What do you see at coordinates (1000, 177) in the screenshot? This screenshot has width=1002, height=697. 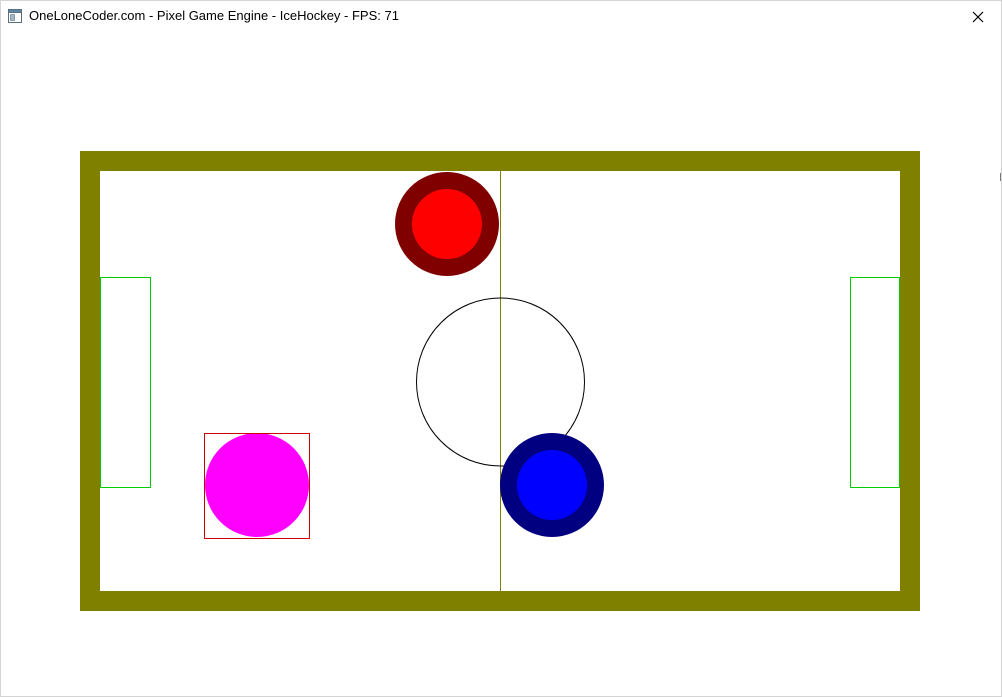 I see `window-edge-marker` at bounding box center [1000, 177].